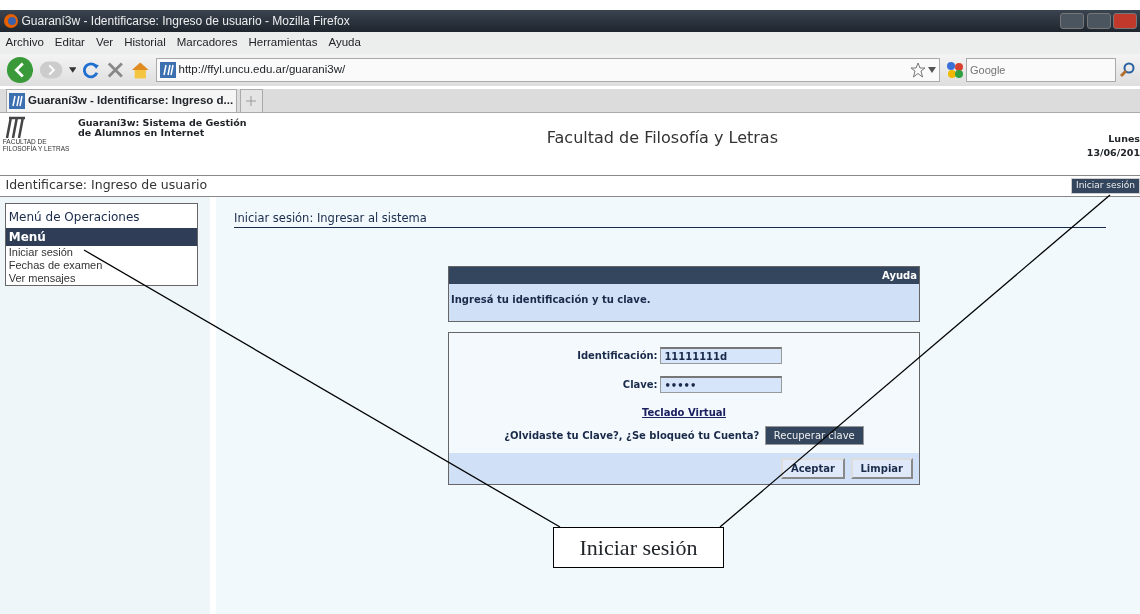  What do you see at coordinates (140, 70) in the screenshot?
I see `home-icon` at bounding box center [140, 70].